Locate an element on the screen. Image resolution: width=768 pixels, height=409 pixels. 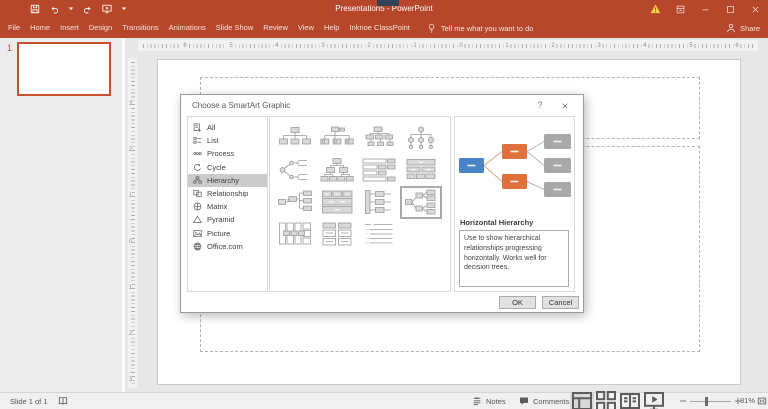
smartart-category: Matrix is located at coordinates (227, 206).